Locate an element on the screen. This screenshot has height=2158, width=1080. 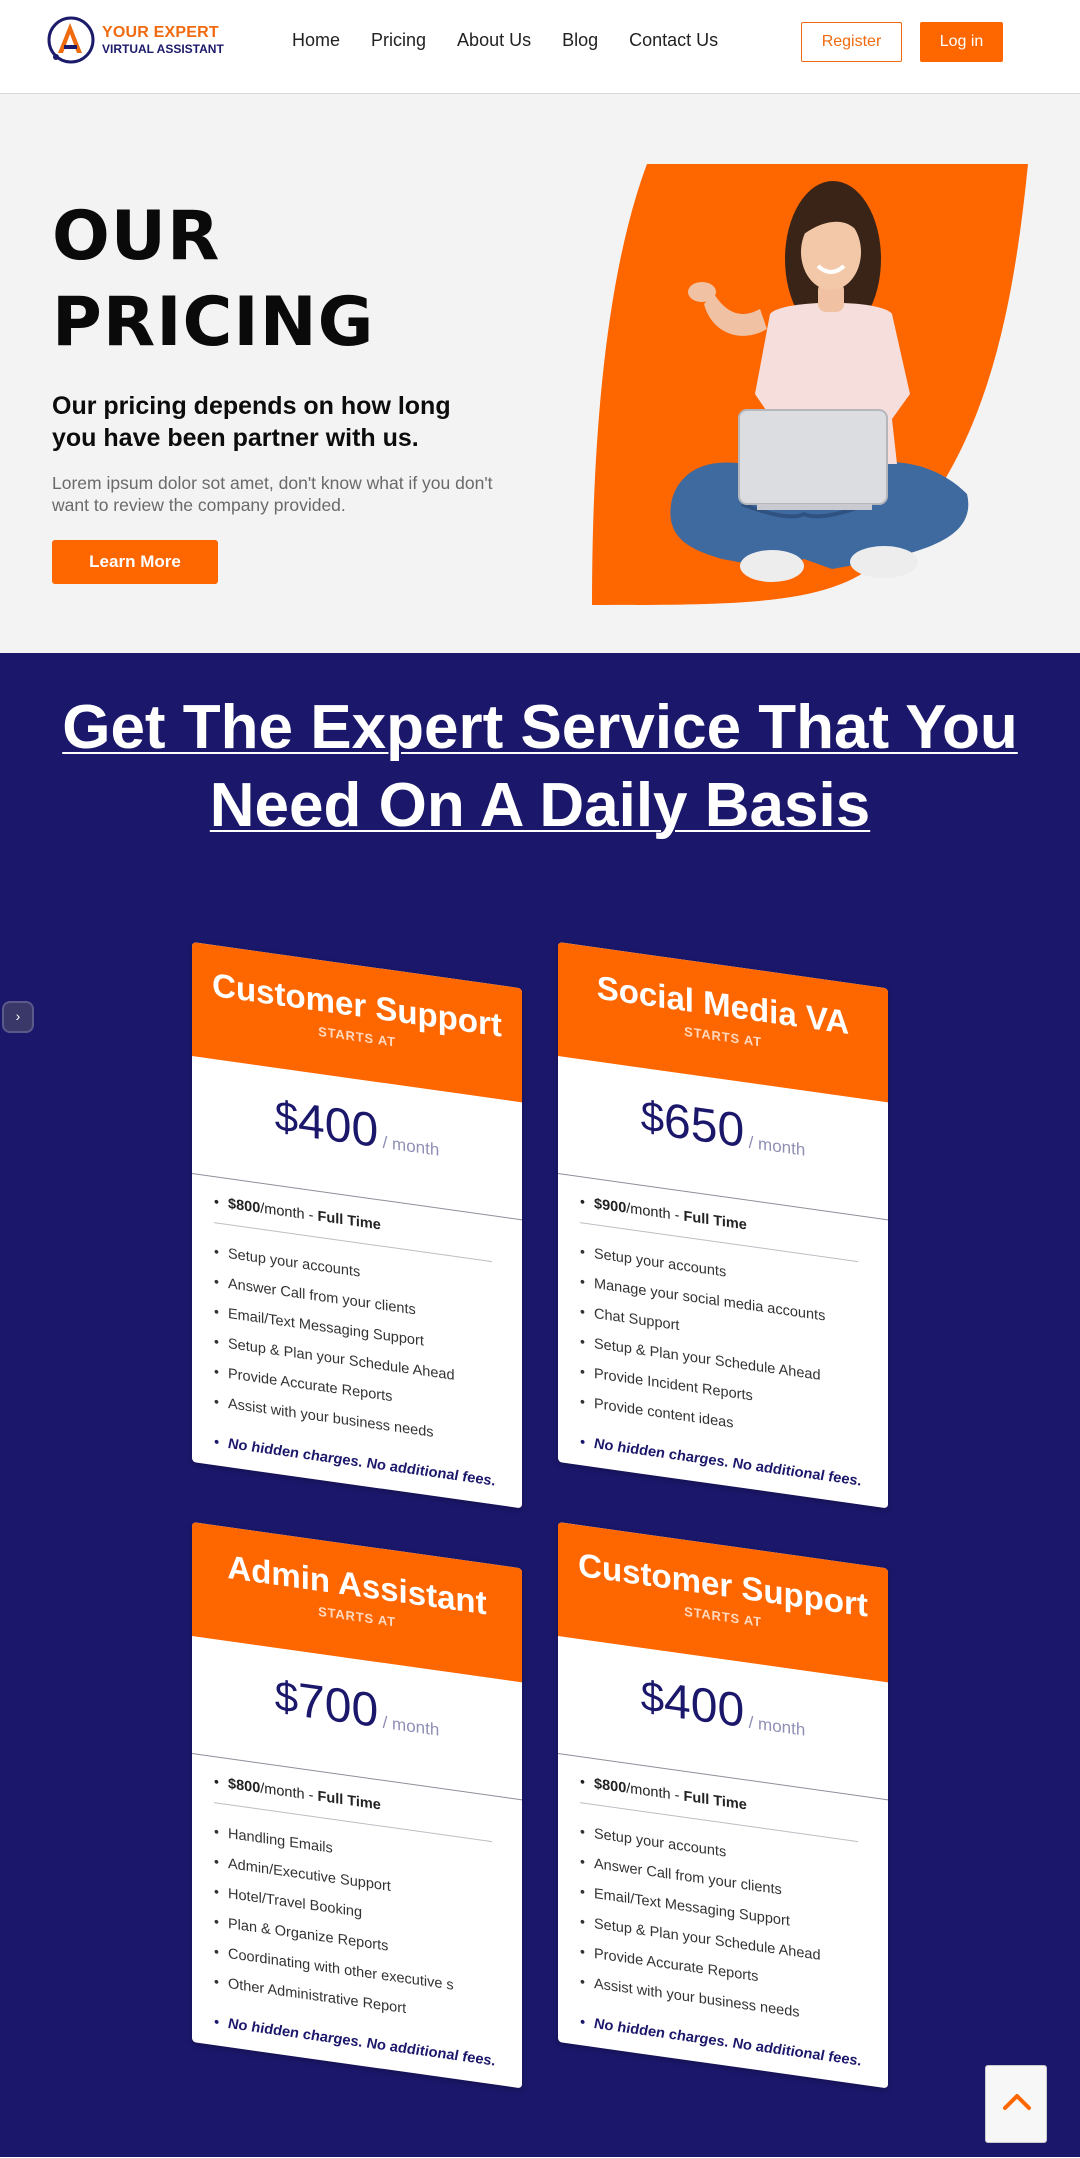
hero-woman-laptop-image is located at coordinates (810, 384).